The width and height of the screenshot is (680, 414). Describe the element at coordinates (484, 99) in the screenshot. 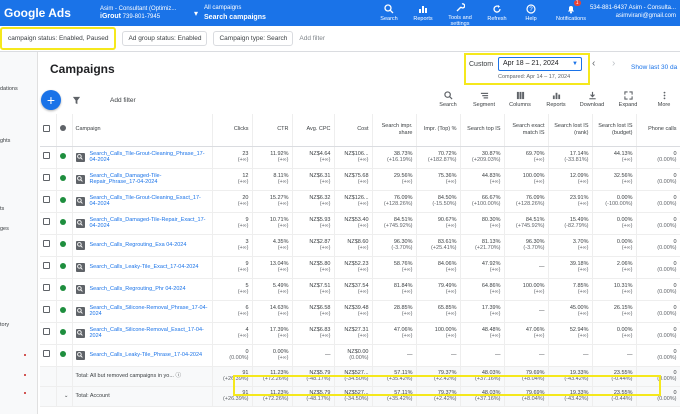

I see `toolbar-segment-button: Segment` at that location.